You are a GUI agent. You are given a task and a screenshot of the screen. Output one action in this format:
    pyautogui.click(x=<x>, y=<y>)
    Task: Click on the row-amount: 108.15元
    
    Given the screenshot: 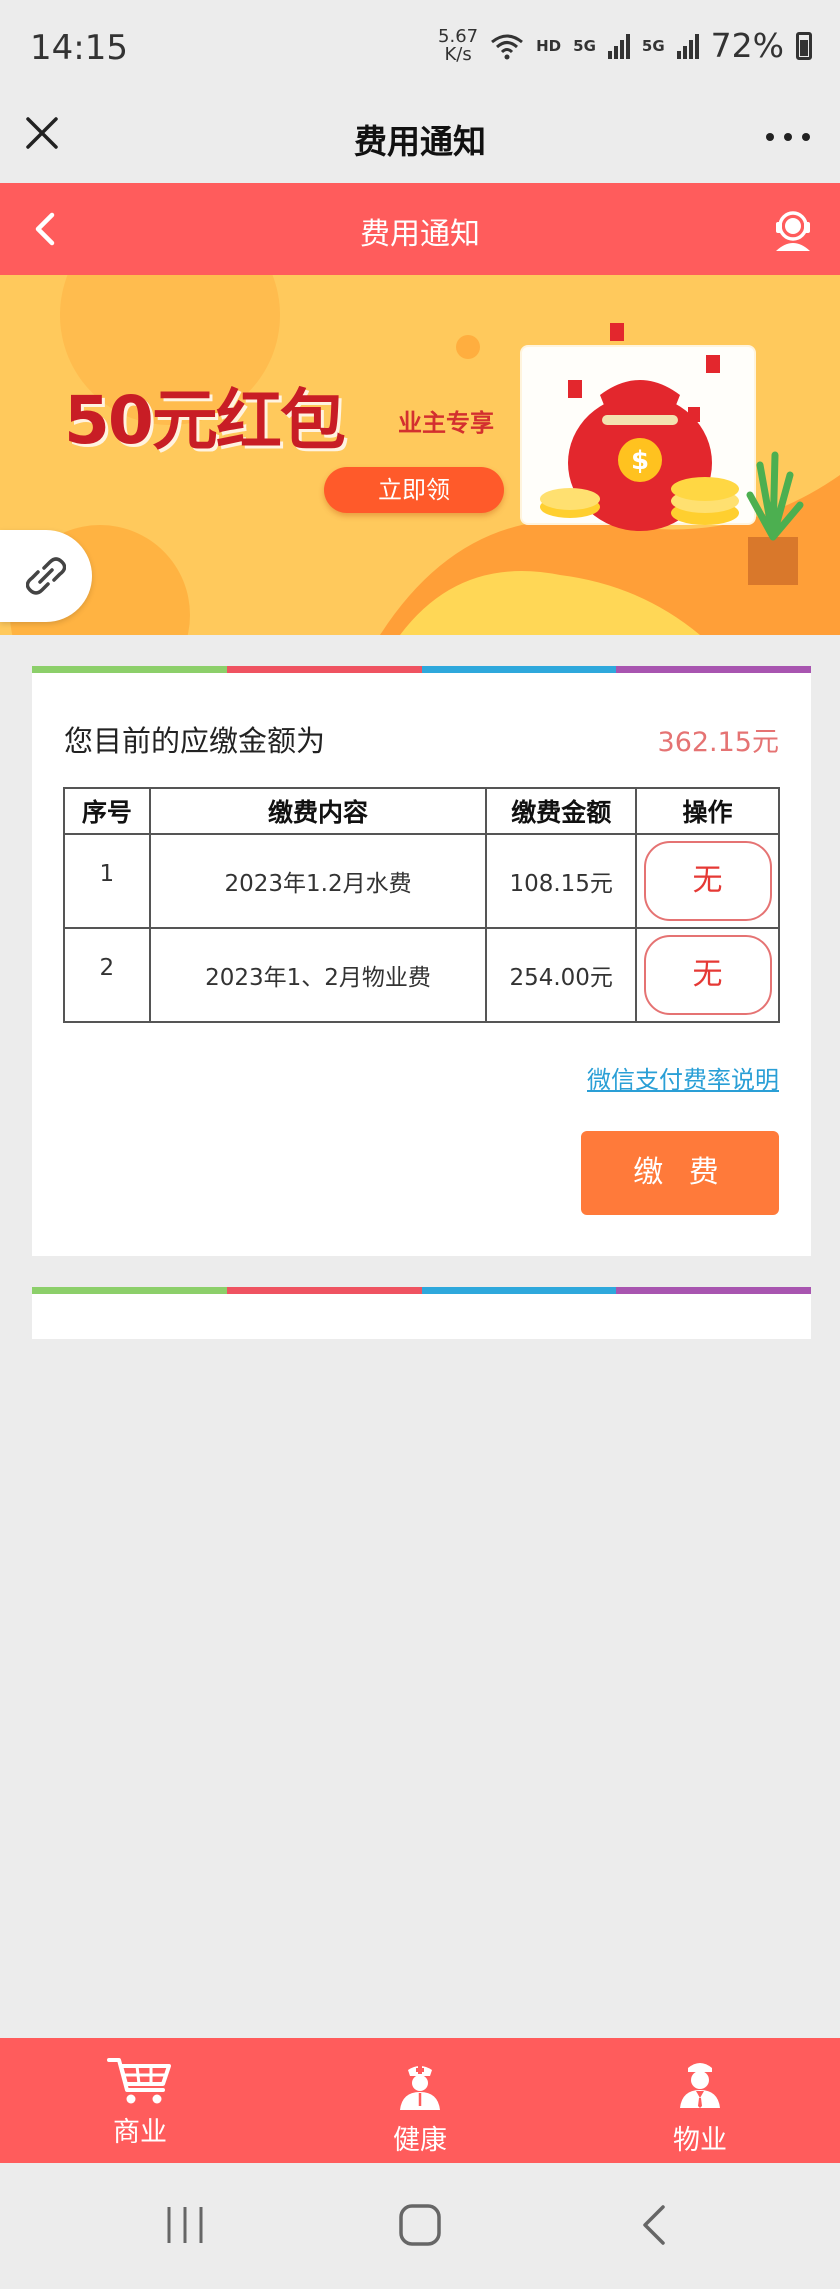 What is the action you would take?
    pyautogui.click(x=561, y=881)
    